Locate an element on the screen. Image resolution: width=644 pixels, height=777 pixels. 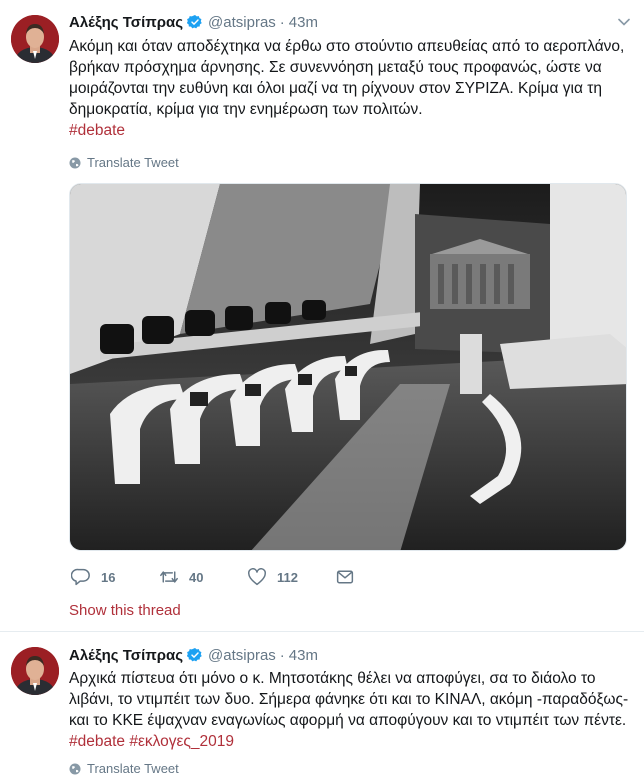
reply-count: 16 is located at coordinates (108, 577).